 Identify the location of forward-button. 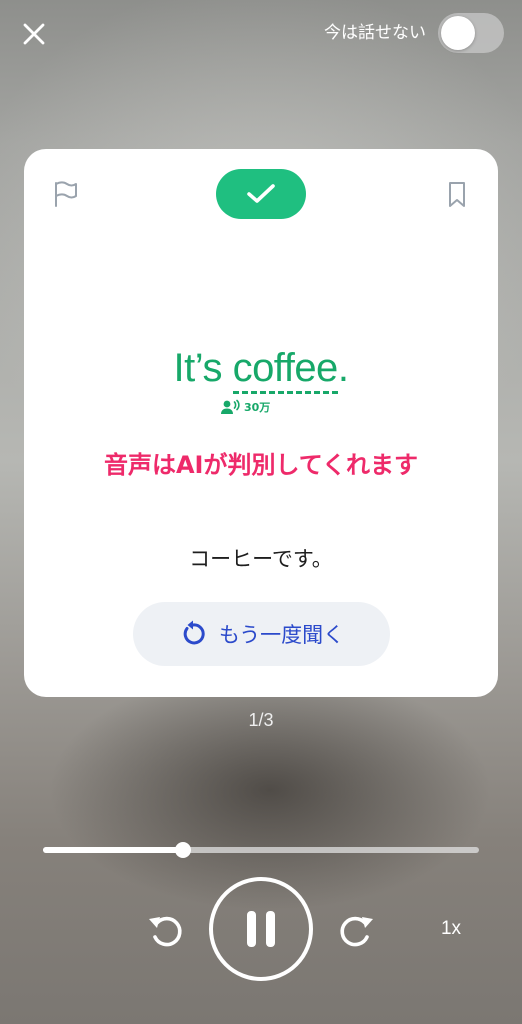
(356, 930).